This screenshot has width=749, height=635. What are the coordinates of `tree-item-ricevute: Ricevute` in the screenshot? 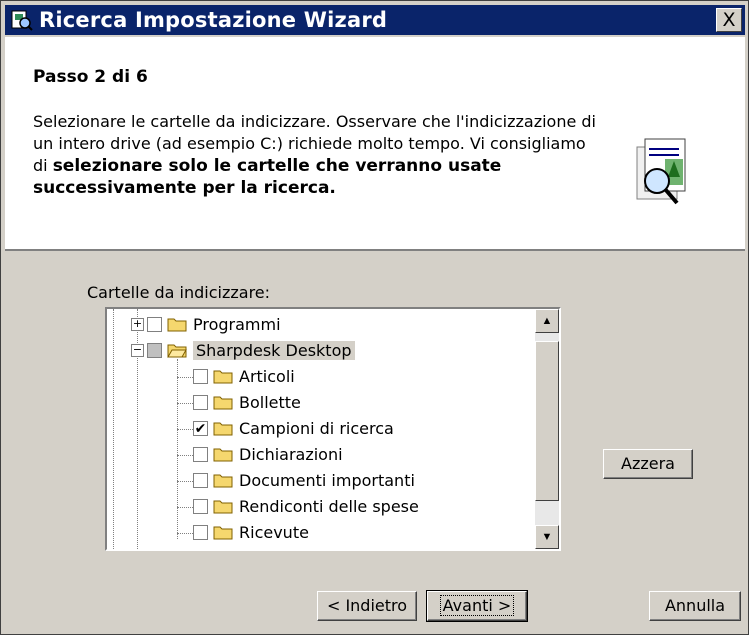 It's located at (251, 532).